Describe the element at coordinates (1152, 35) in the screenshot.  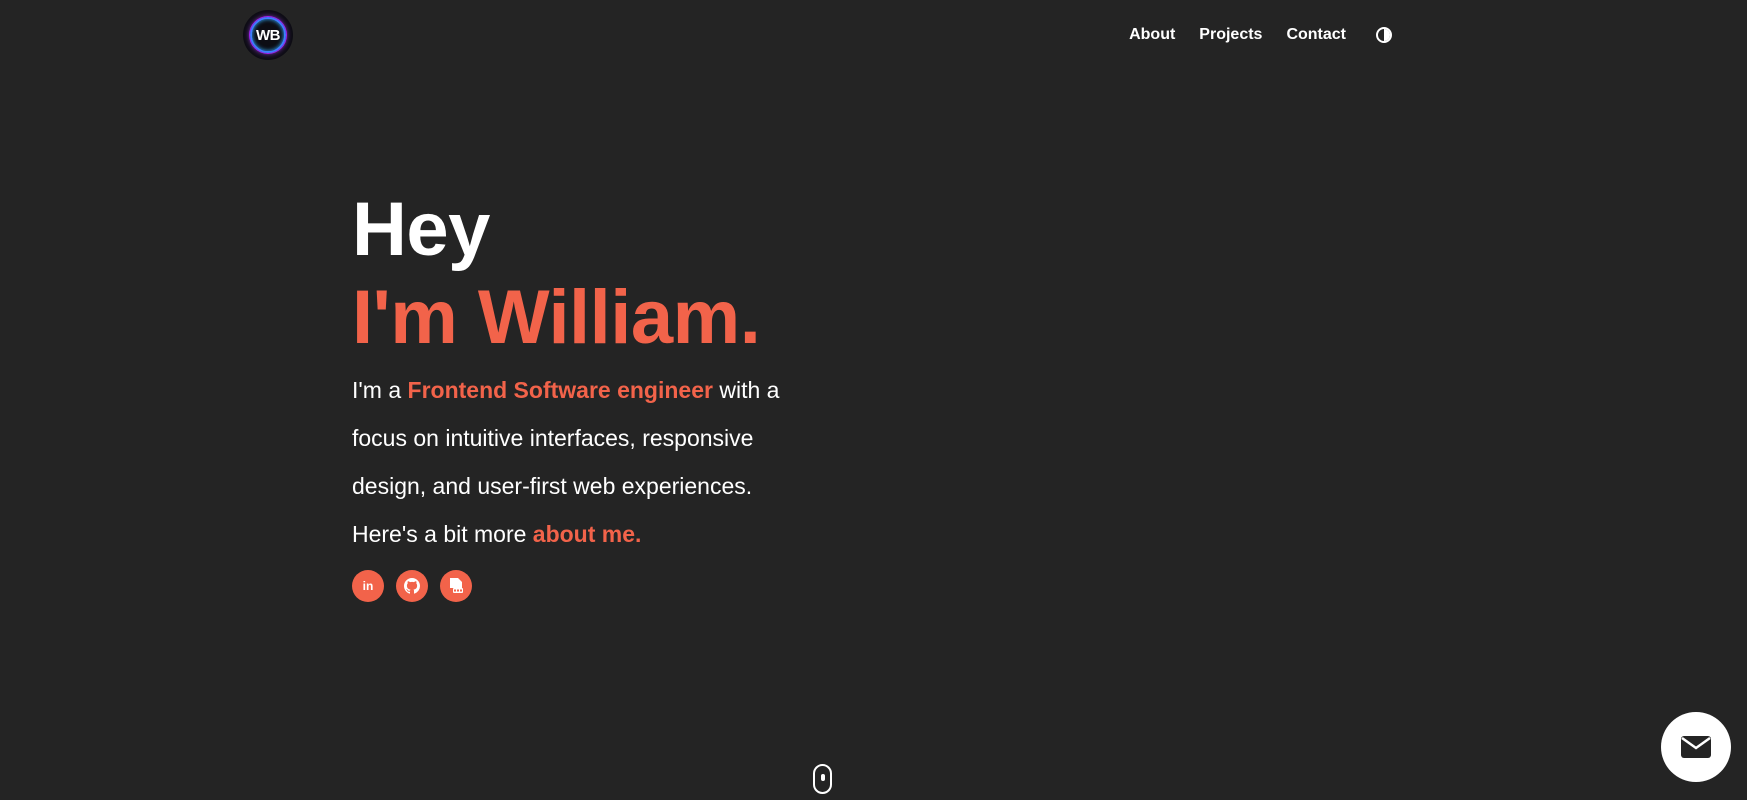
I see `nav-about: About` at that location.